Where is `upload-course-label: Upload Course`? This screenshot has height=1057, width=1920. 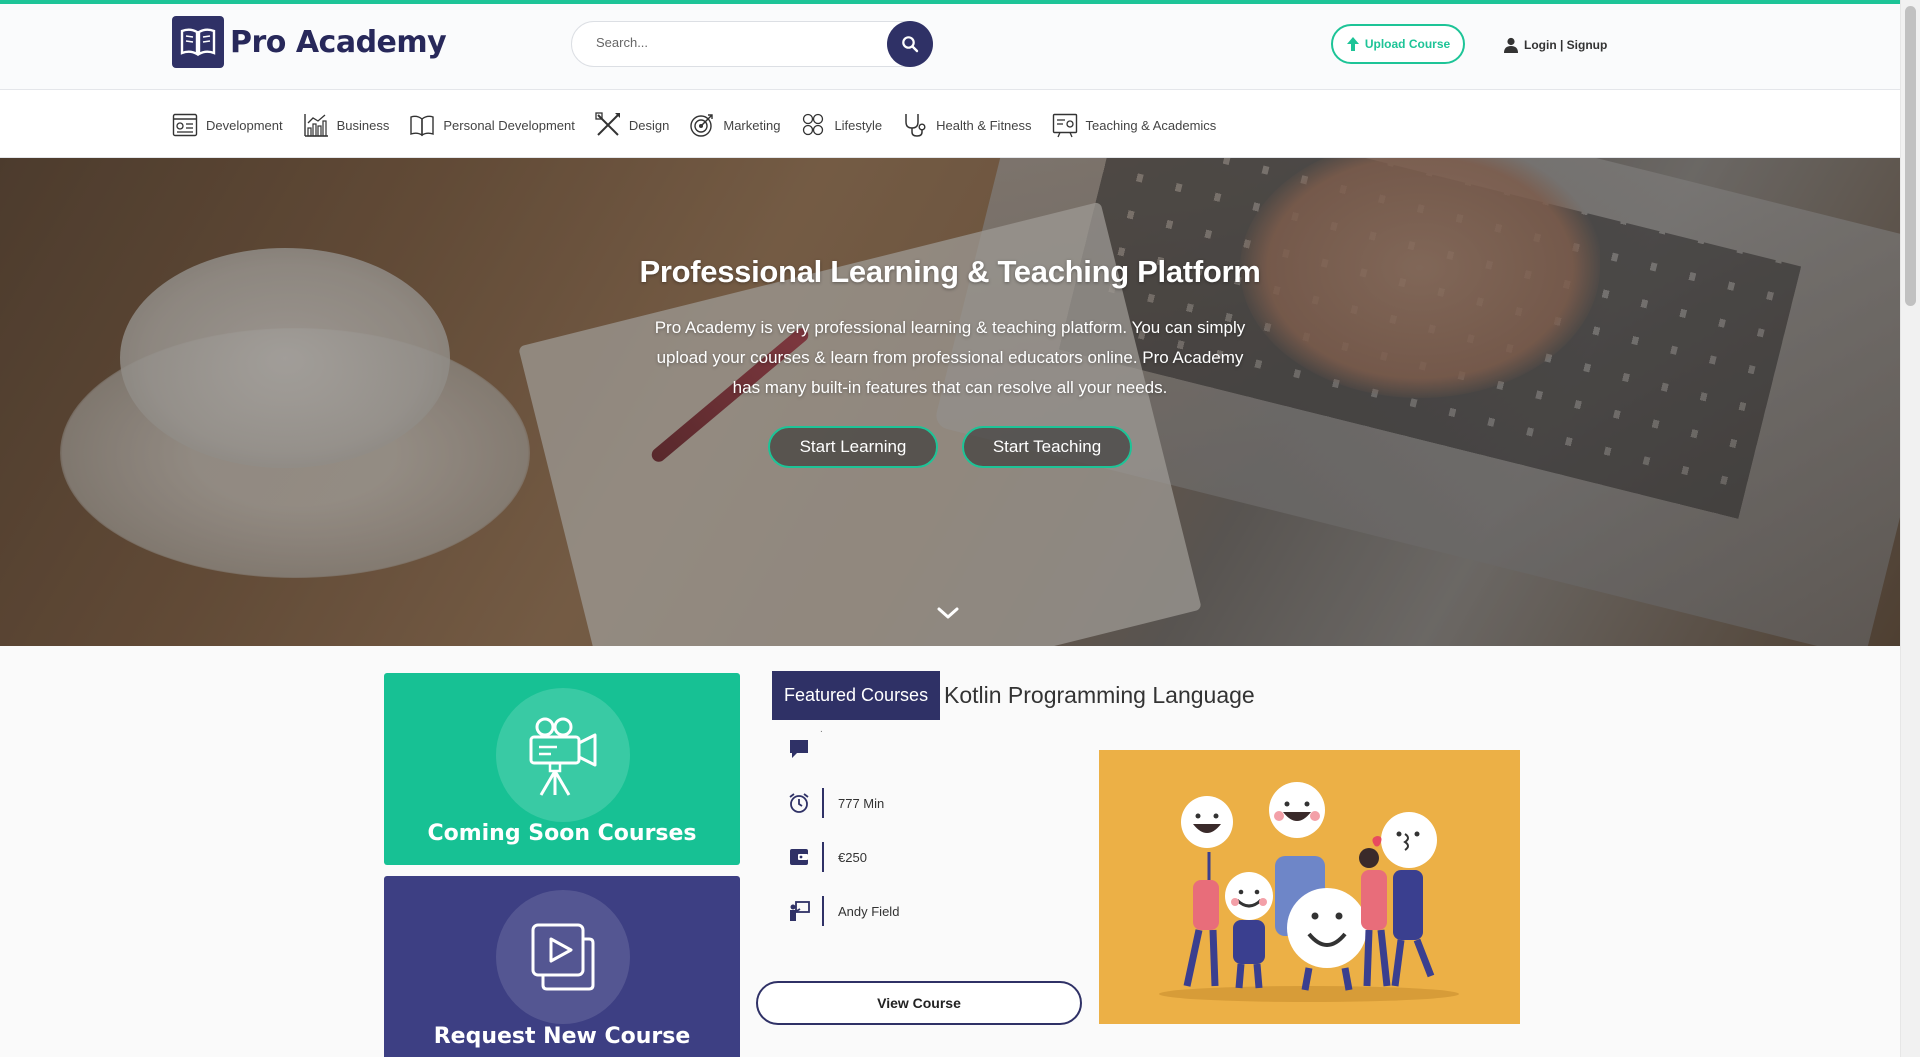 upload-course-label: Upload Course is located at coordinates (1407, 44).